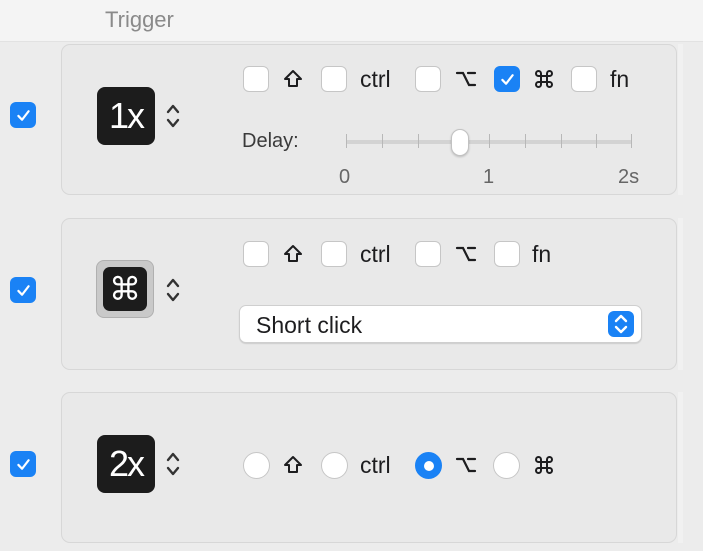  Describe the element at coordinates (126, 464) in the screenshot. I see `row-3-trigger-icon: 2x` at that location.